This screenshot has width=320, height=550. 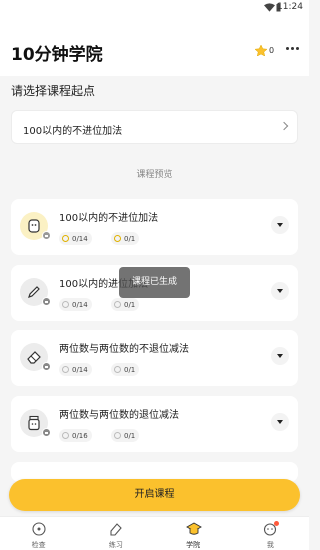 What do you see at coordinates (290, 7) in the screenshot?
I see `status-time: 11:24` at bounding box center [290, 7].